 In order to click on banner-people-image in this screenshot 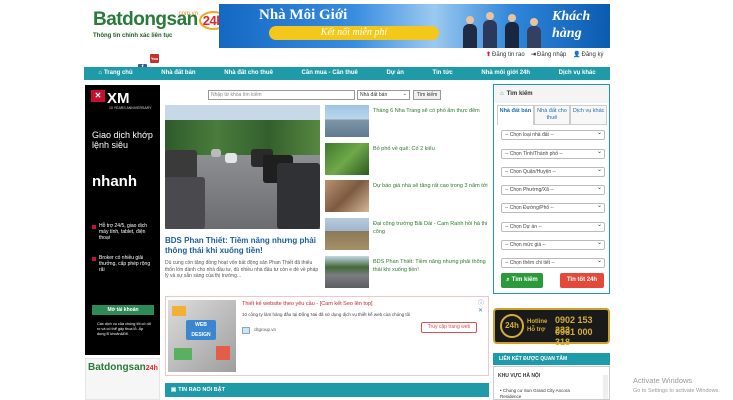, I will do `click(502, 29)`.